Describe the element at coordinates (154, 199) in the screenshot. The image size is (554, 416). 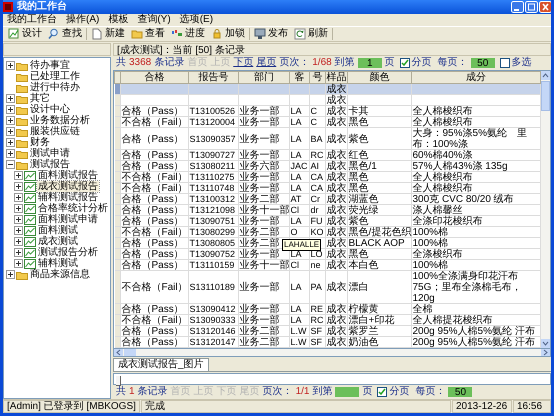
I see `table-cell: 合格（Pass）` at that location.